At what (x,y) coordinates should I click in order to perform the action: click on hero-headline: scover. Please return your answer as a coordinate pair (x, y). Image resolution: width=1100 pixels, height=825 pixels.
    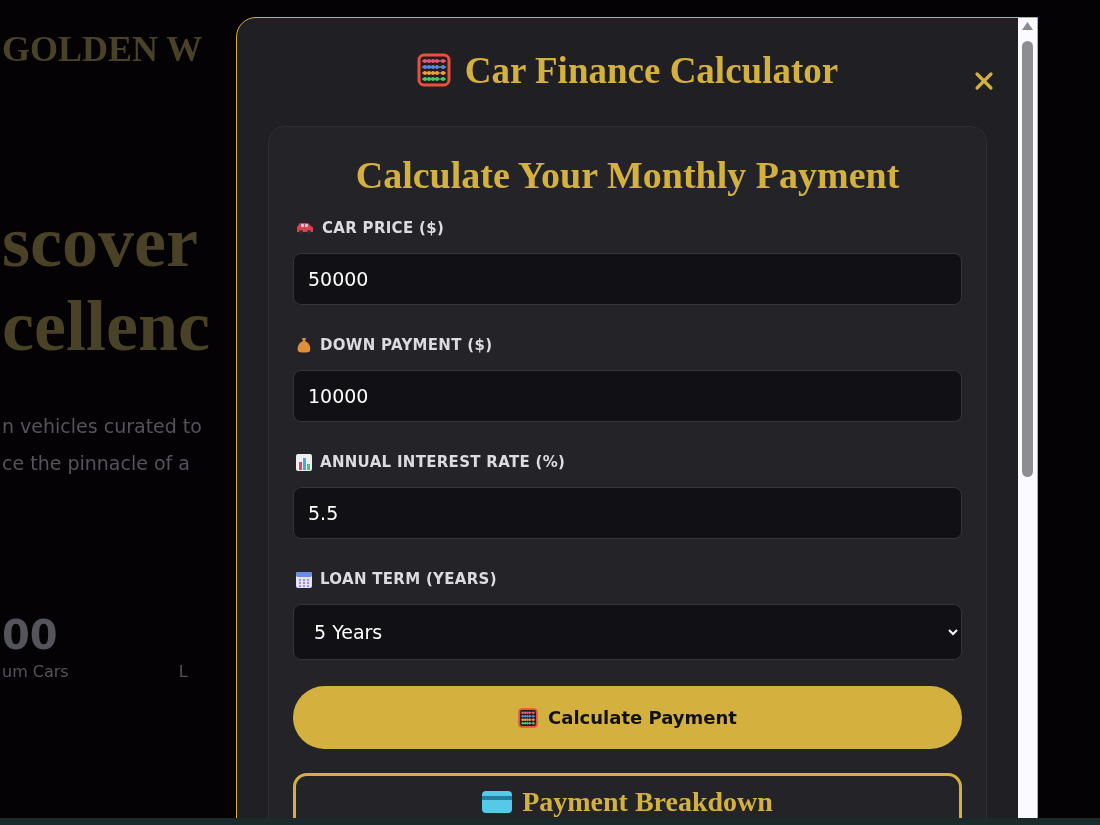
    Looking at the image, I should click on (100, 242).